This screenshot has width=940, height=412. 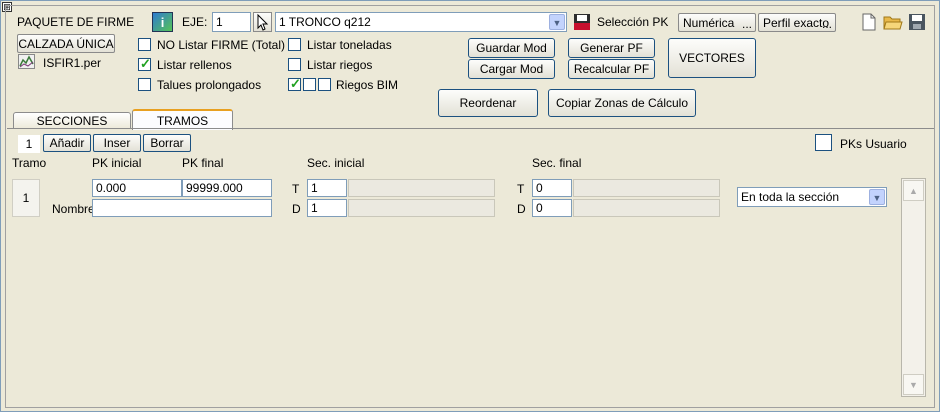 What do you see at coordinates (262, 22) in the screenshot?
I see `pointer-icon` at bounding box center [262, 22].